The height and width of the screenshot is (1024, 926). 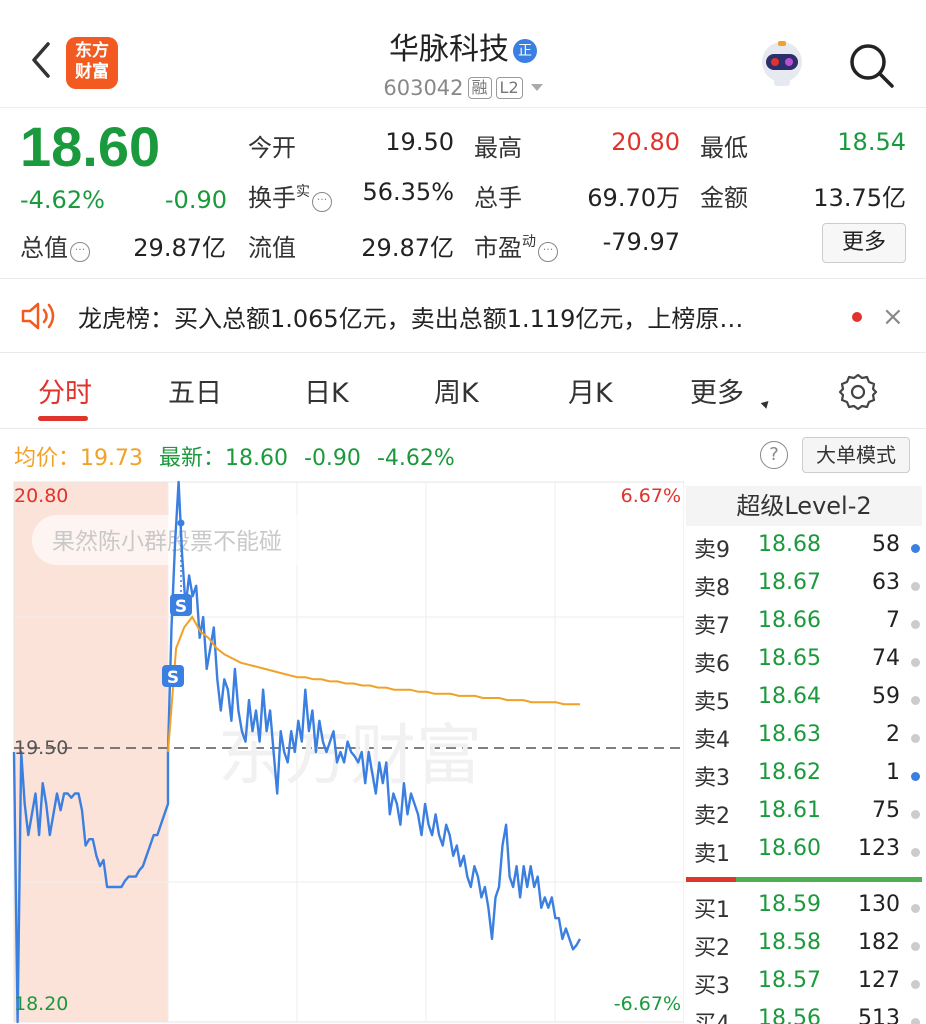 What do you see at coordinates (806, 665) in the screenshot?
I see `order-book-row: 卖6 18.65 74` at bounding box center [806, 665].